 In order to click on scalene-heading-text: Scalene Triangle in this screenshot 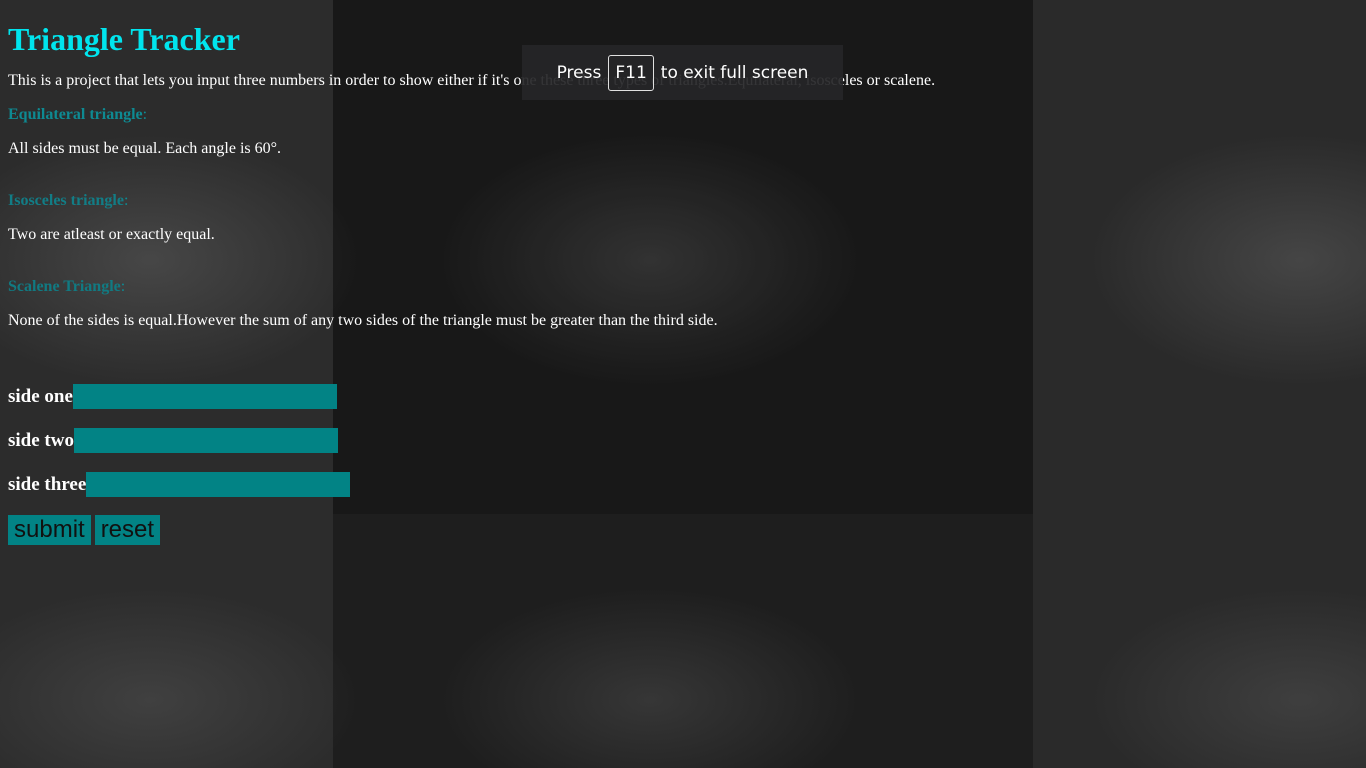, I will do `click(64, 286)`.